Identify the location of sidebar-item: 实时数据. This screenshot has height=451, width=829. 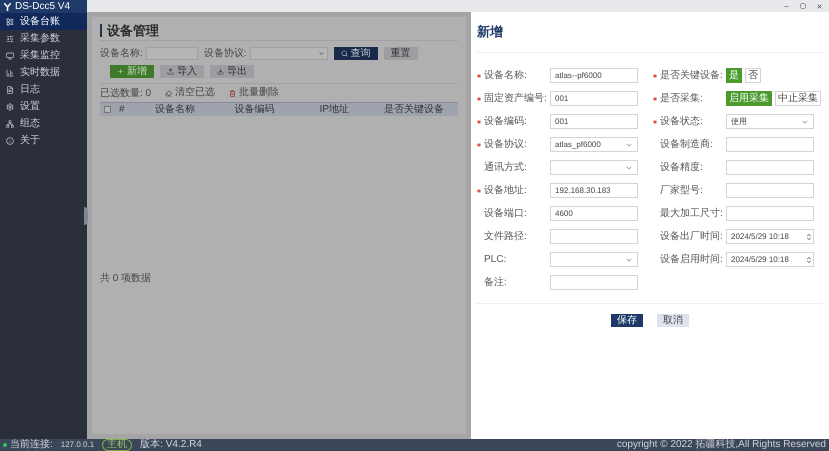
(43, 72).